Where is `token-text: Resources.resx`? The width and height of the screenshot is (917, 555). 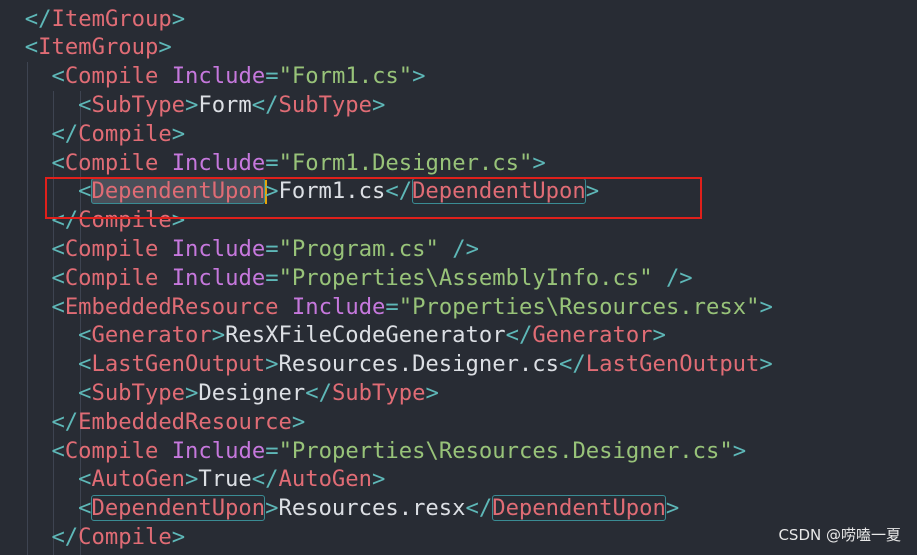
token-text: Resources.resx is located at coordinates (372, 508).